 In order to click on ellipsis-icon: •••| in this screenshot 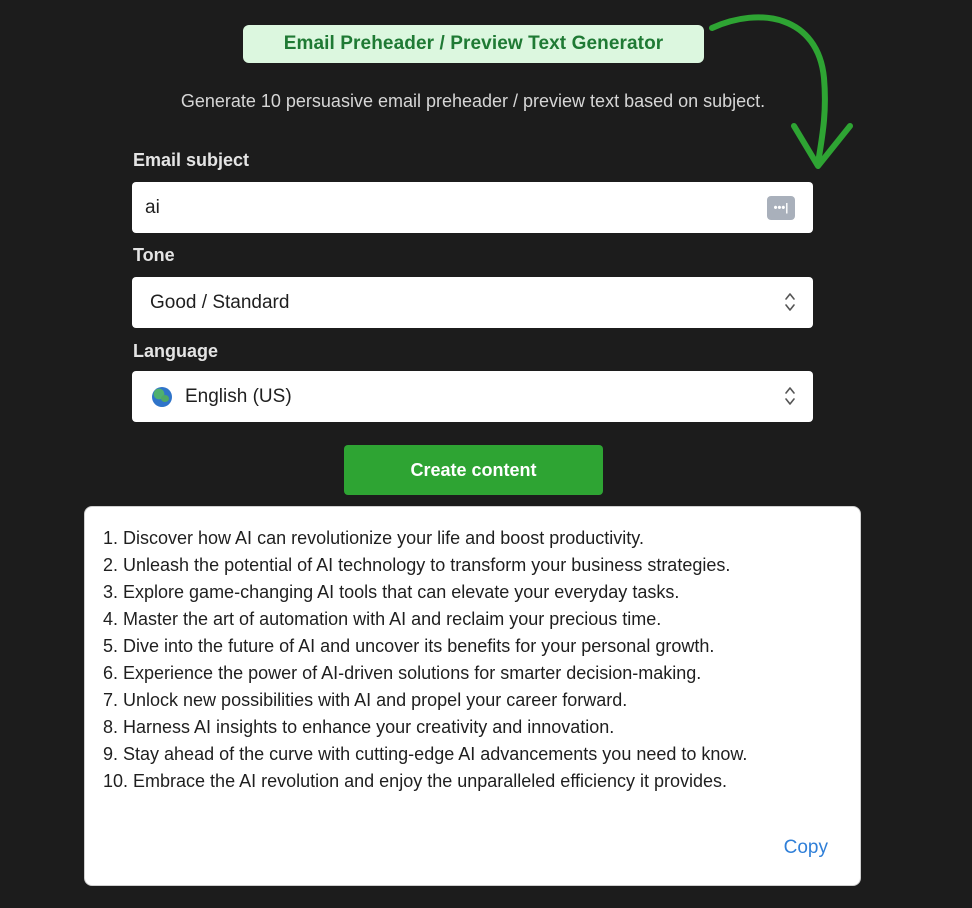, I will do `click(781, 208)`.